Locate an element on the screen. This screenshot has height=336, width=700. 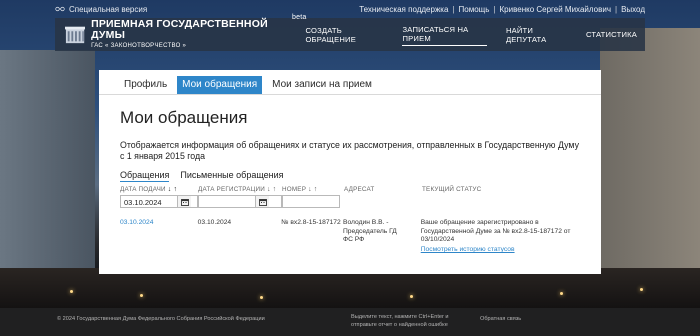
special-version-link: Специальная версия is located at coordinates (101, 9).